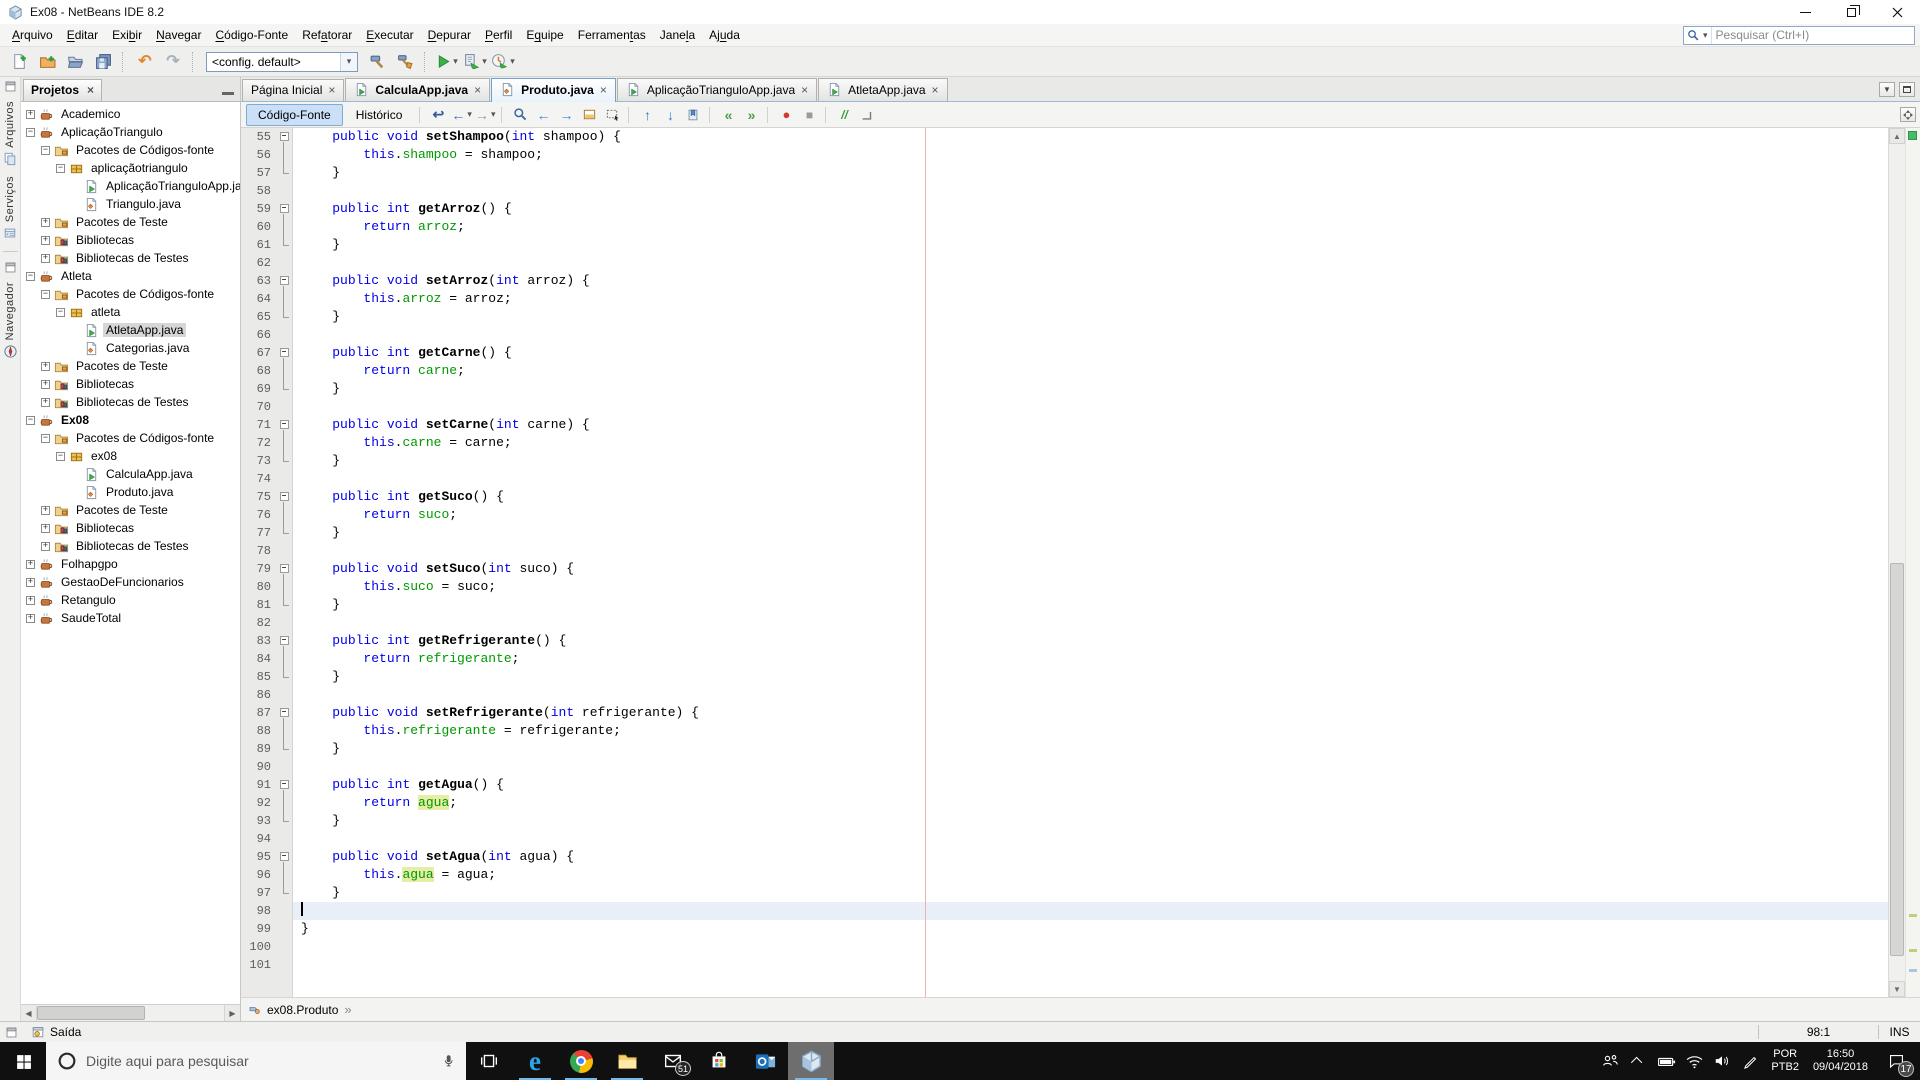  I want to click on tree-item-bibliotecas: + Bibliotecas, so click(130, 240).